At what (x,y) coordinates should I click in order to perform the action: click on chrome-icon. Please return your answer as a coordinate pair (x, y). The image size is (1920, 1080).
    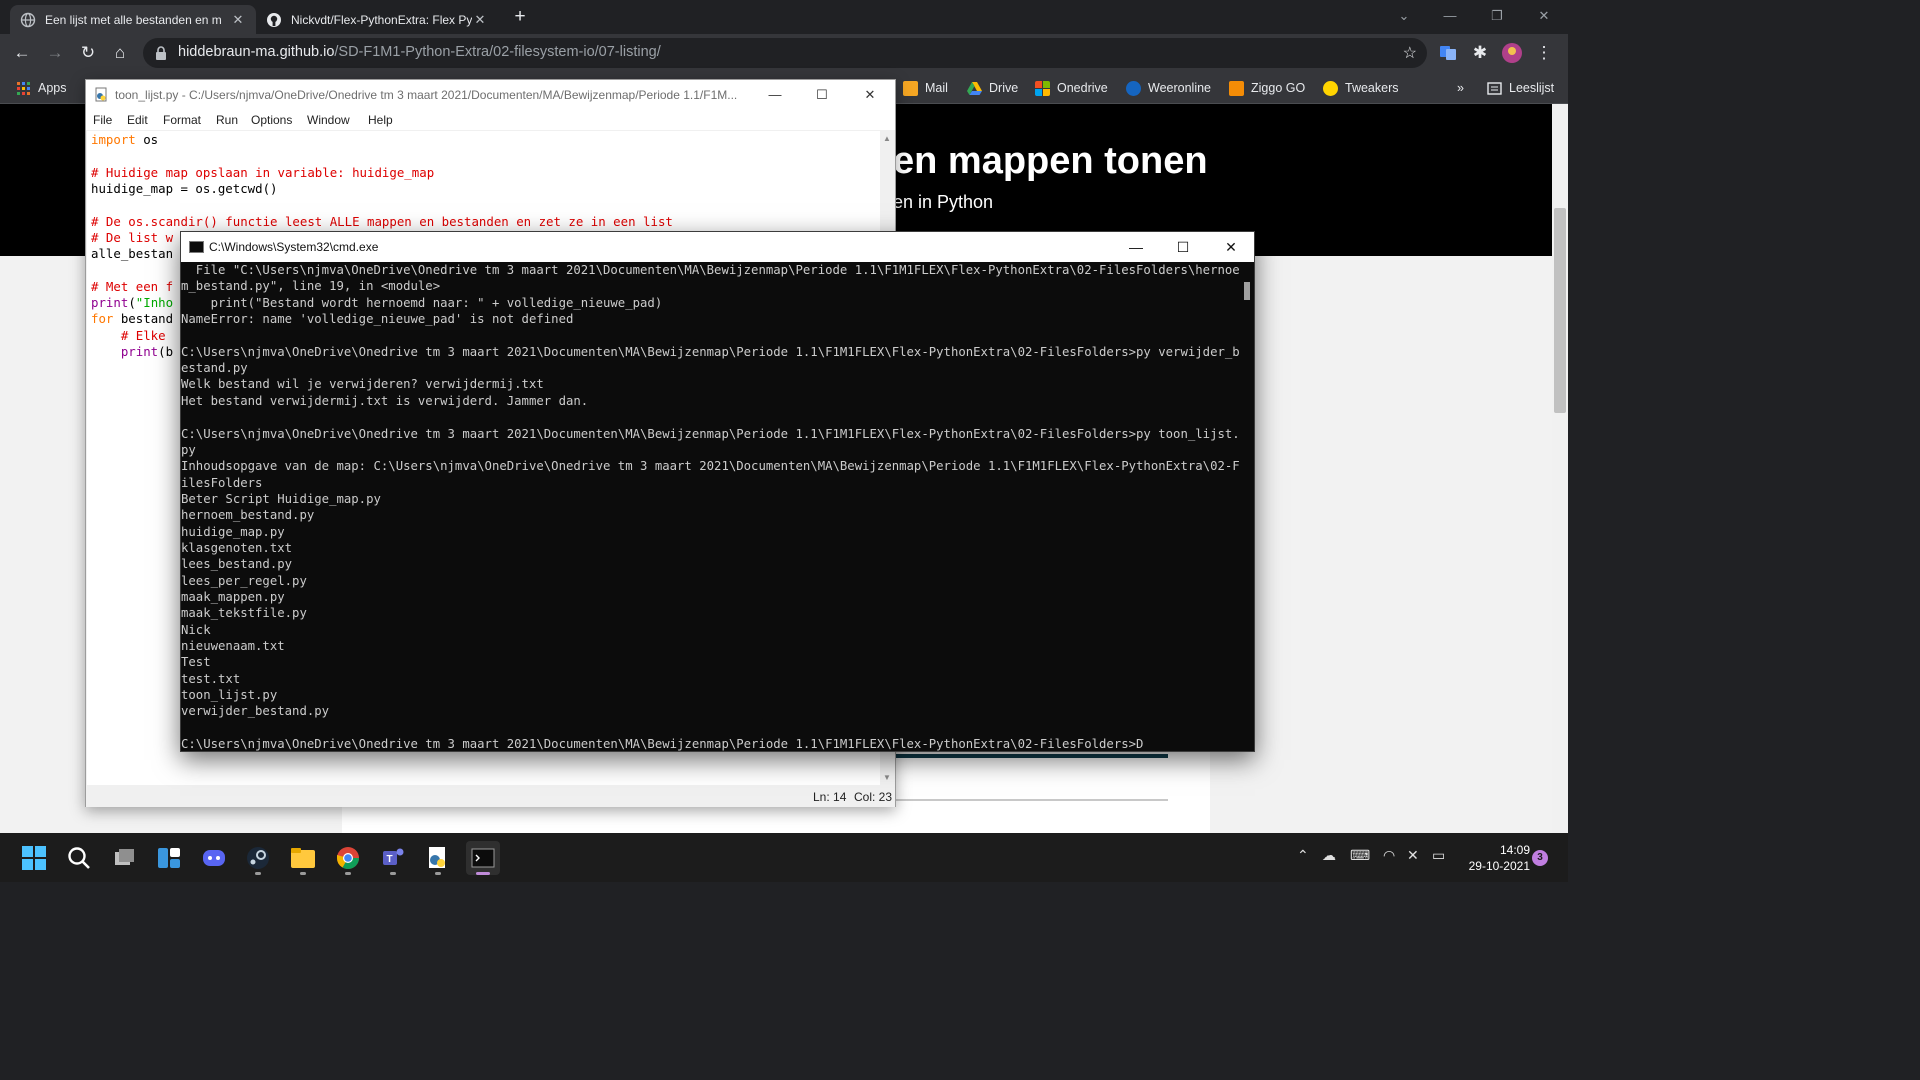
    Looking at the image, I should click on (348, 858).